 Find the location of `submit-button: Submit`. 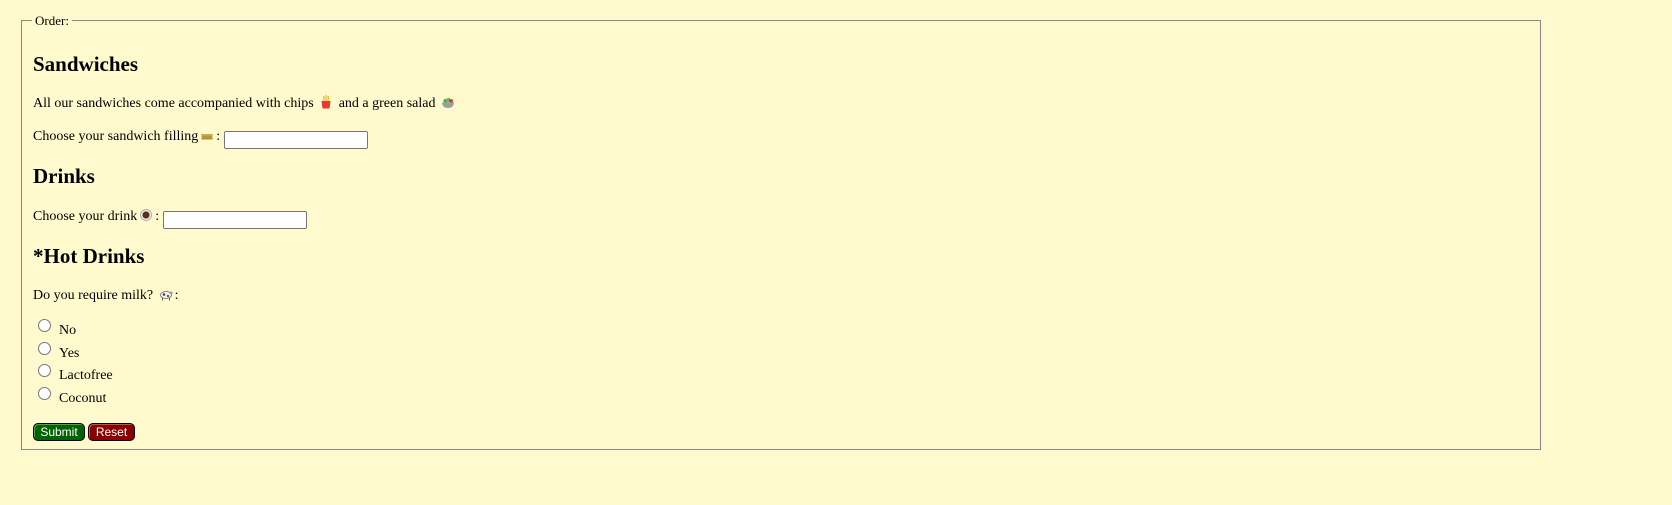

submit-button: Submit is located at coordinates (59, 432).